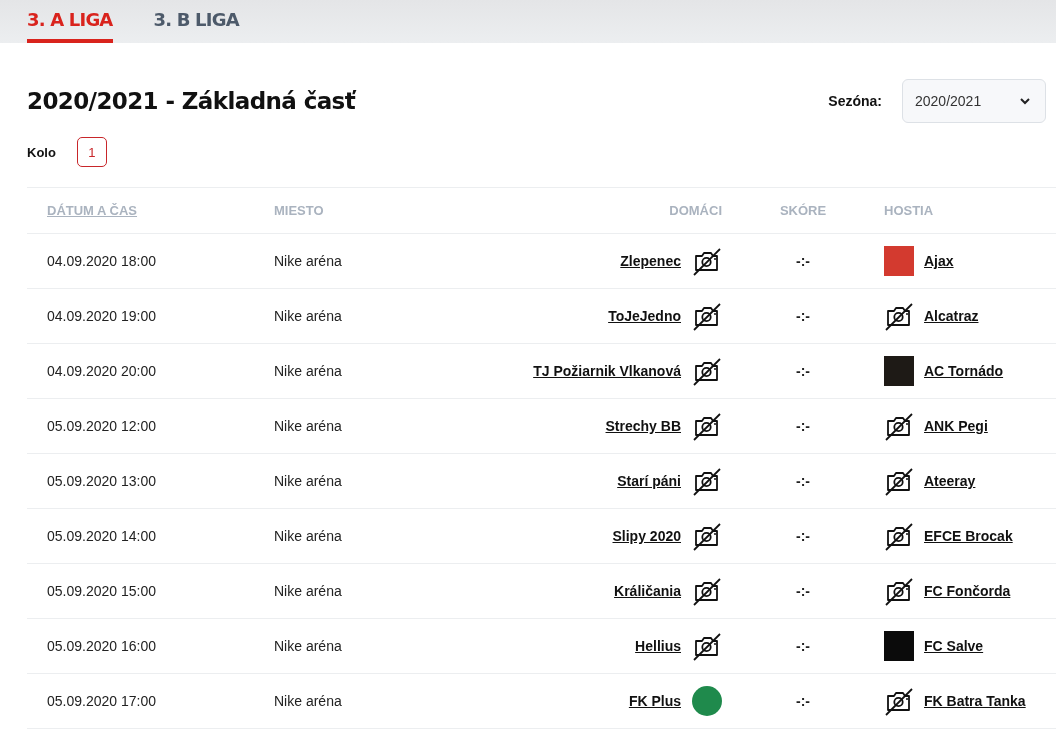  What do you see at coordinates (964, 371) in the screenshot?
I see `team-link: AC Tornádo` at bounding box center [964, 371].